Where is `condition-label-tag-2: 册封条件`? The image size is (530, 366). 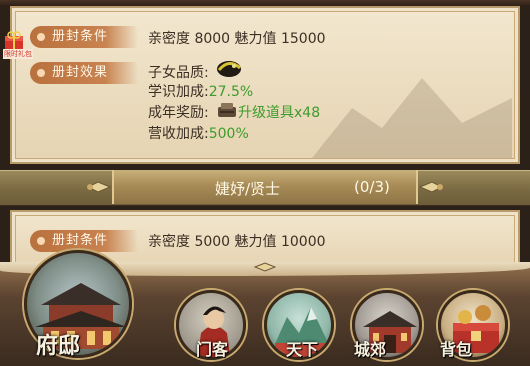 condition-label-tag-2: 册封条件 is located at coordinates (84, 241).